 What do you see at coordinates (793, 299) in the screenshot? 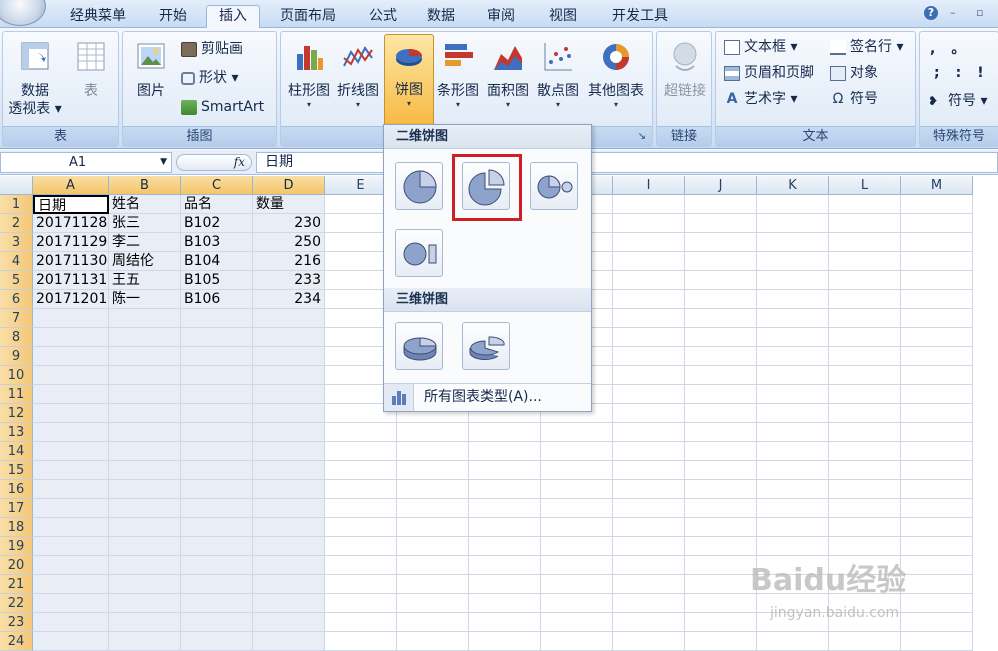
I see `cell-k6` at bounding box center [793, 299].